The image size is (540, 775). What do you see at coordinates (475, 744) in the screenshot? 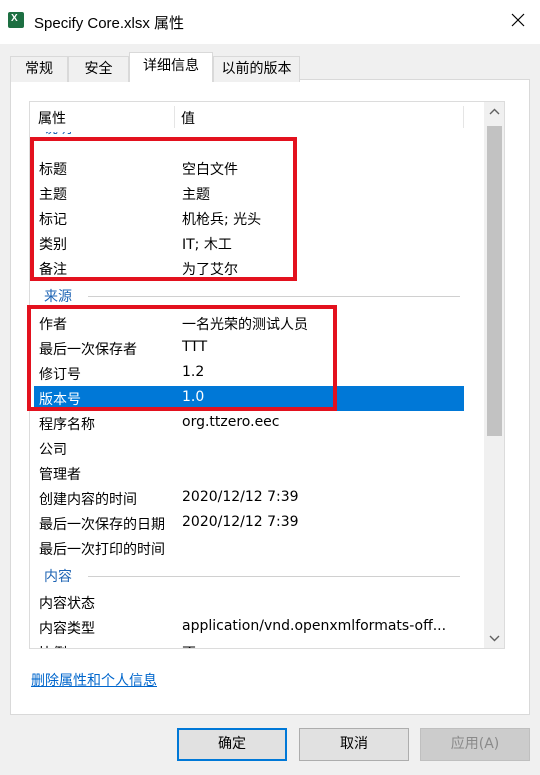
I see `apply-button: 应用(A)` at bounding box center [475, 744].